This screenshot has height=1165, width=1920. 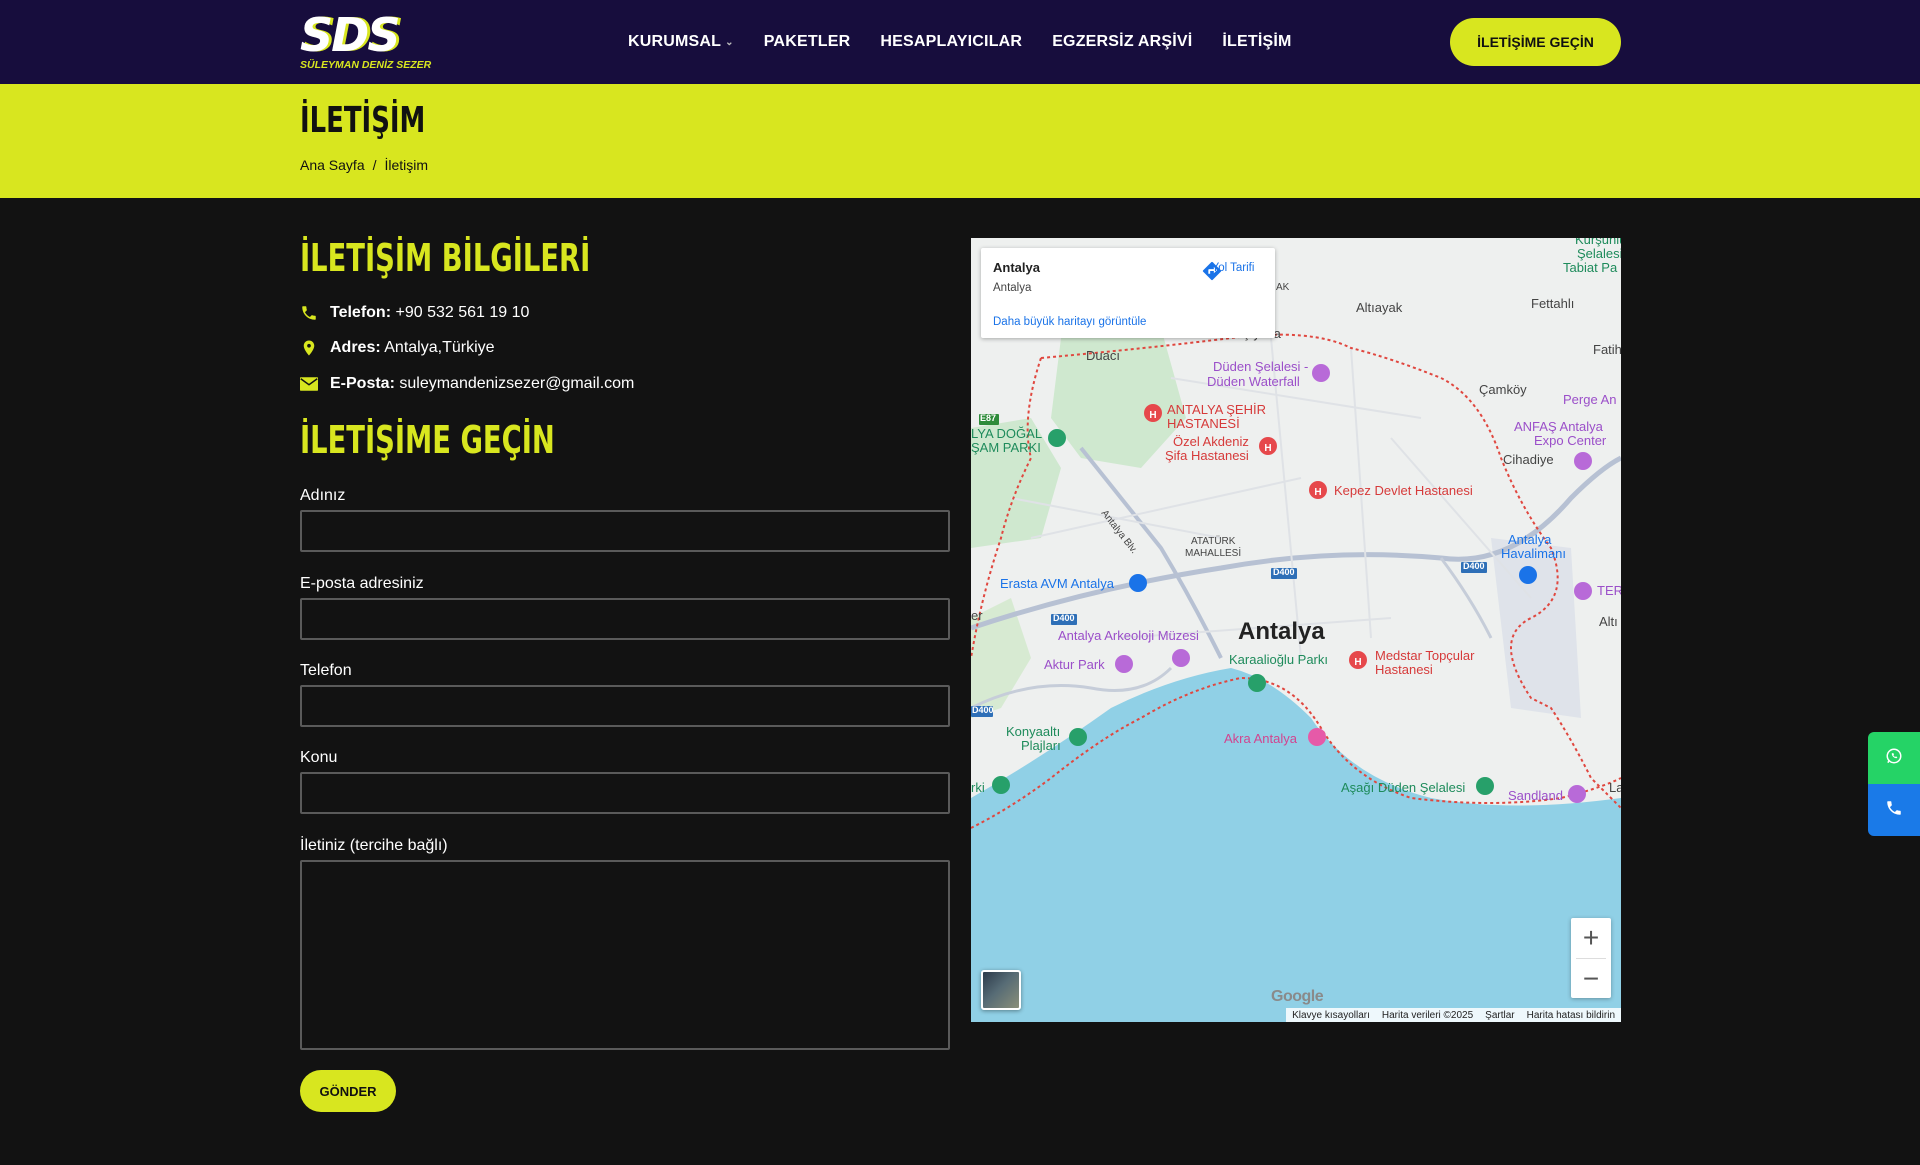 I want to click on nav-item-egzersiz-arsivi: EGZERSİZ ARŞİVİ, so click(x=1122, y=42).